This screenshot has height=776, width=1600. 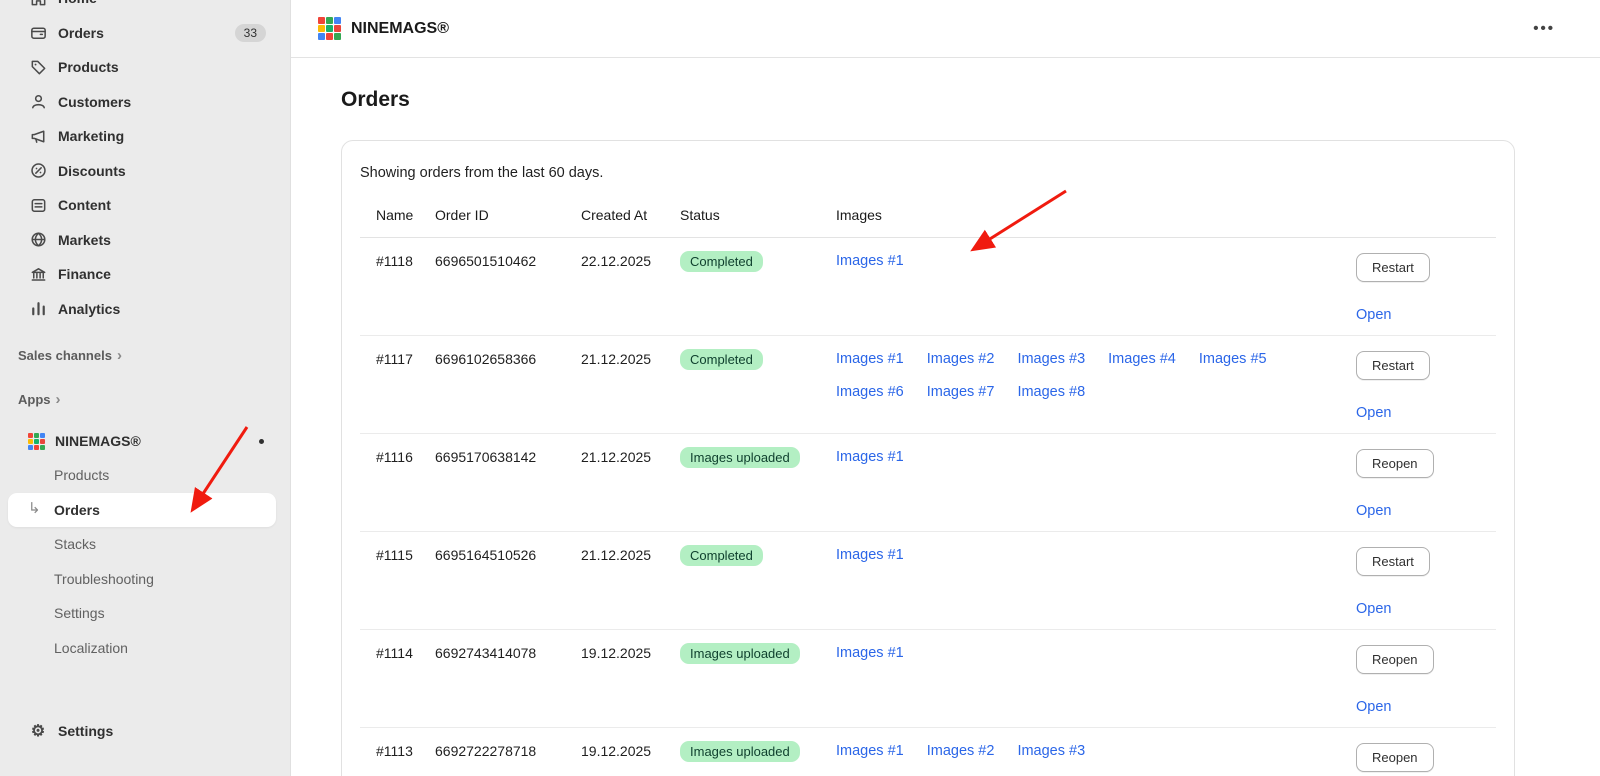 I want to click on image-link: Images #8, so click(x=1051, y=392).